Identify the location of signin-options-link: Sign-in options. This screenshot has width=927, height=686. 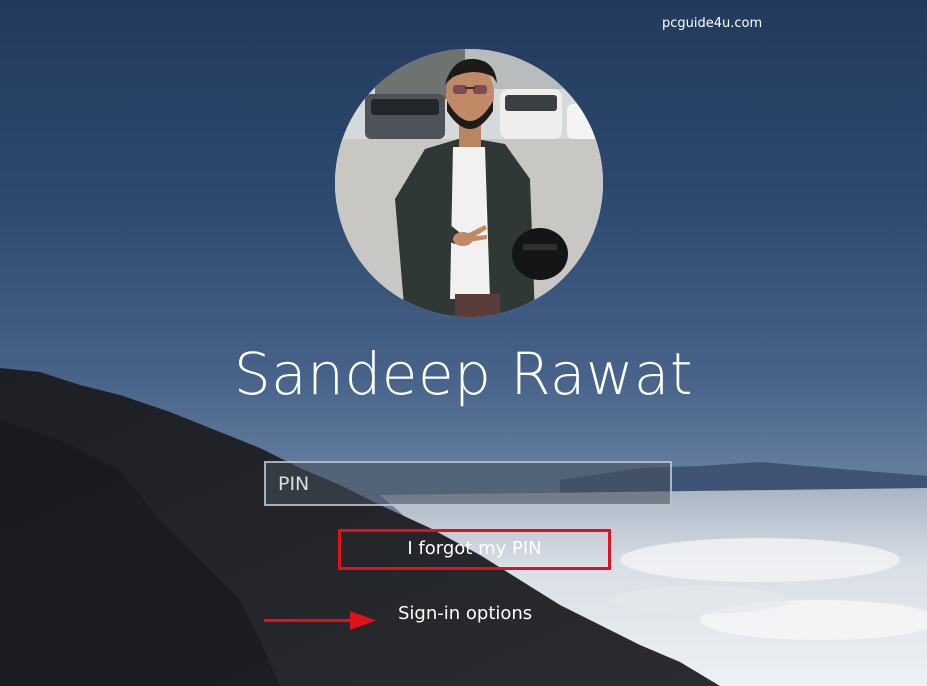
(465, 613).